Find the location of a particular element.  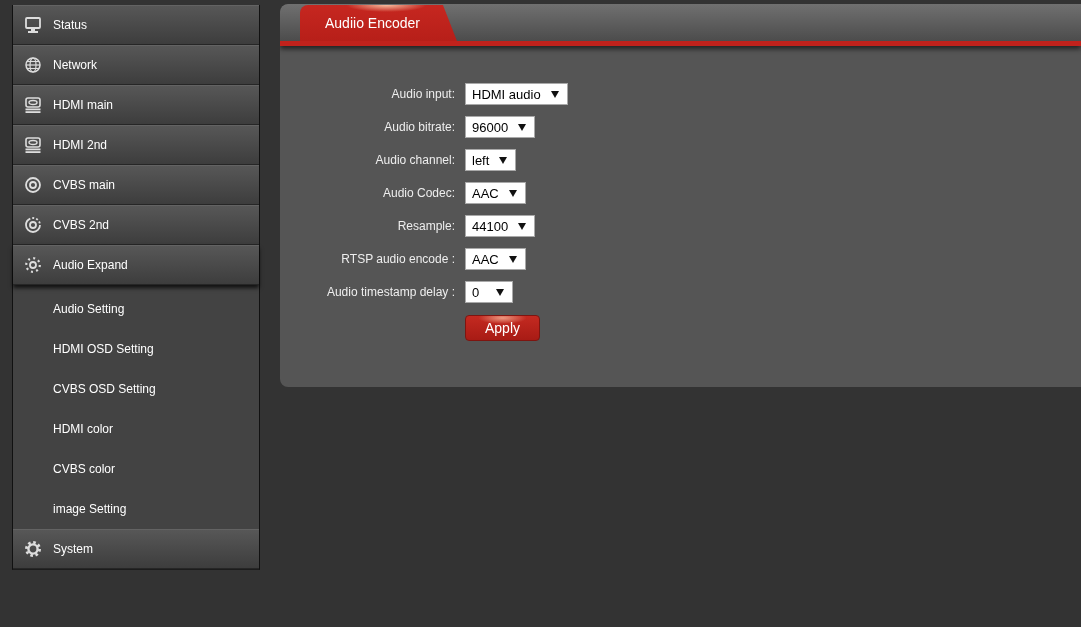

dropdown: 44100 is located at coordinates (500, 226).